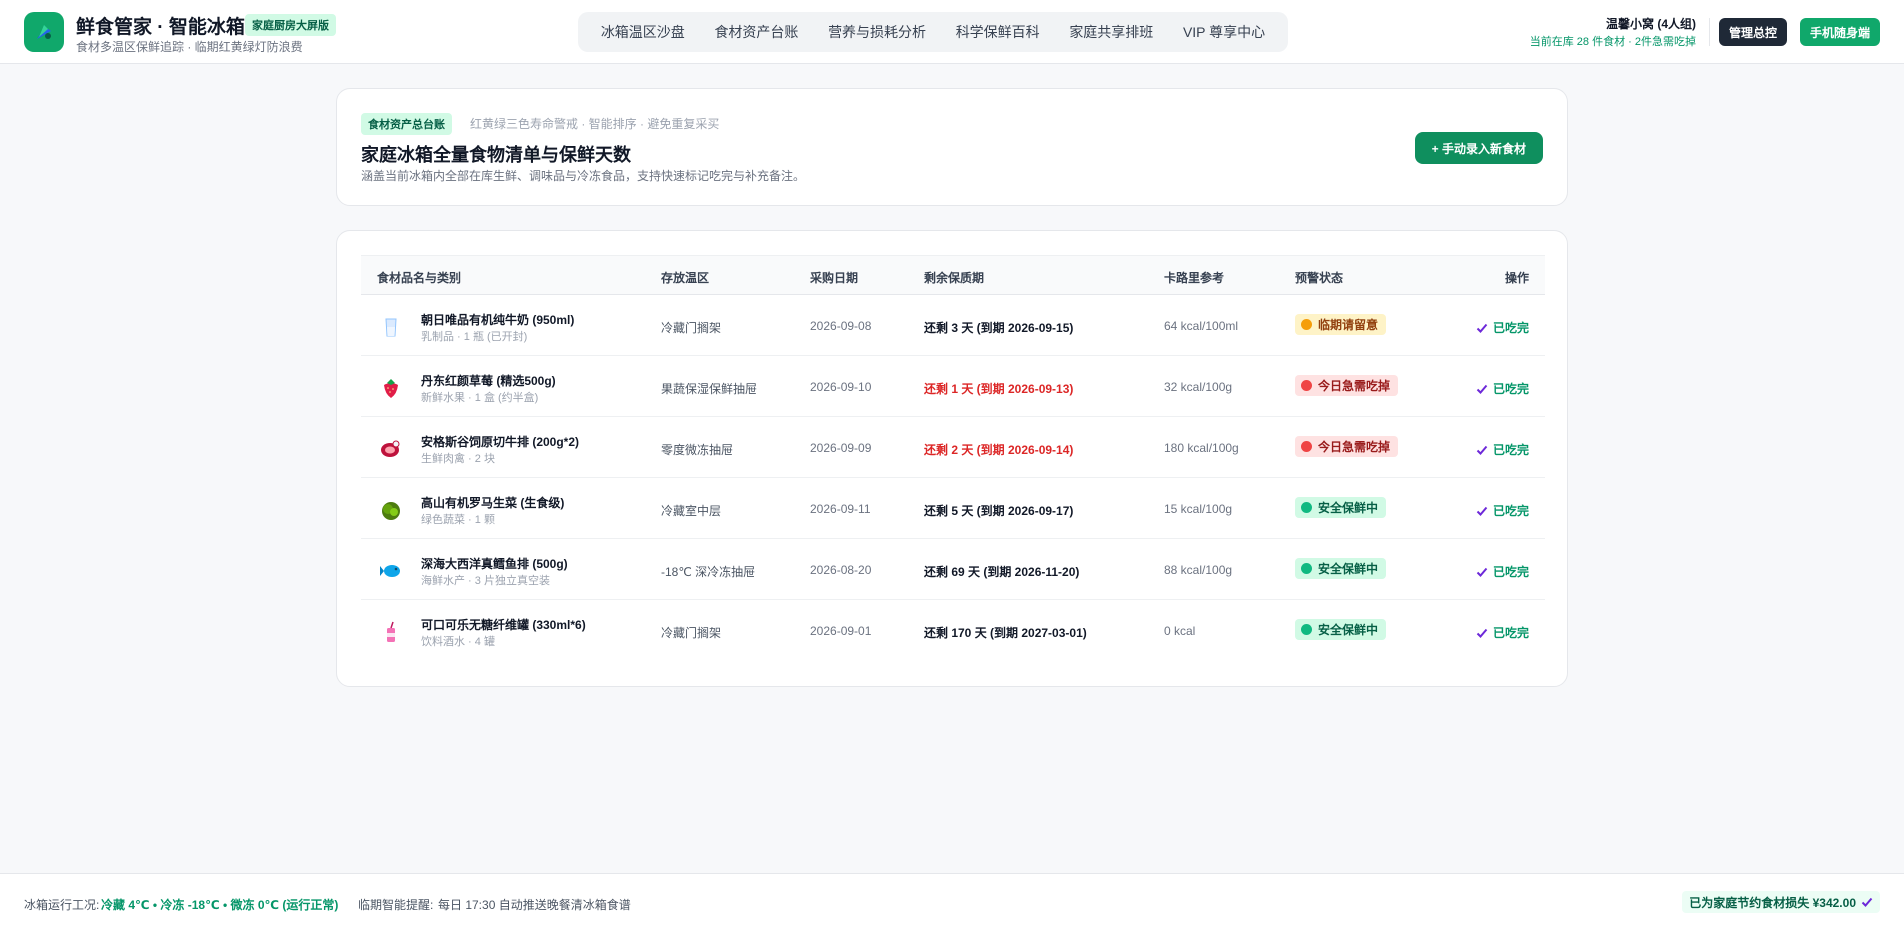  I want to click on column-header-remaining: 剩余保质期, so click(954, 277).